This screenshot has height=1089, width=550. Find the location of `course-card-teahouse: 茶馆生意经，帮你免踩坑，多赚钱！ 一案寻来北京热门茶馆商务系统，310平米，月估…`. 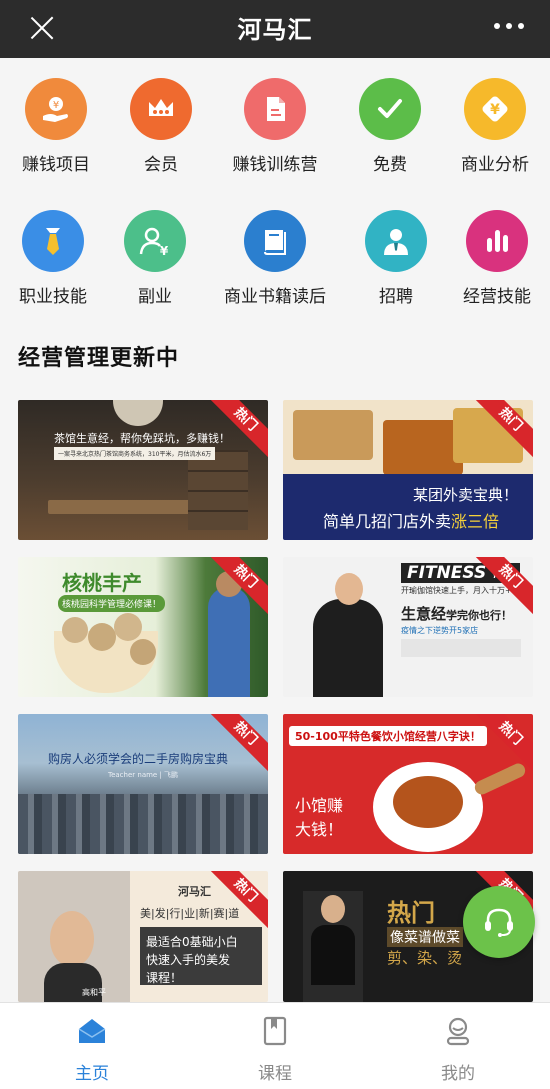

course-card-teahouse: 茶馆生意经，帮你免踩坑，多赚钱！ 一案寻来北京热门茶馆商务系统，310平米，月估… is located at coordinates (143, 470).